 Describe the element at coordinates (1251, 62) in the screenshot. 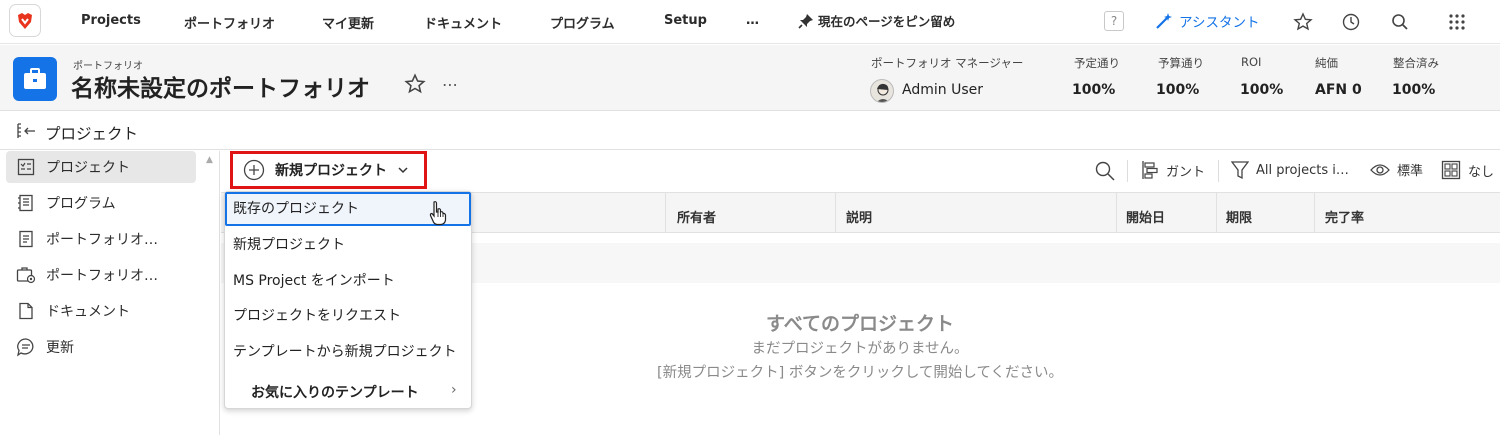

I see `metric-roi-label: ROI` at that location.